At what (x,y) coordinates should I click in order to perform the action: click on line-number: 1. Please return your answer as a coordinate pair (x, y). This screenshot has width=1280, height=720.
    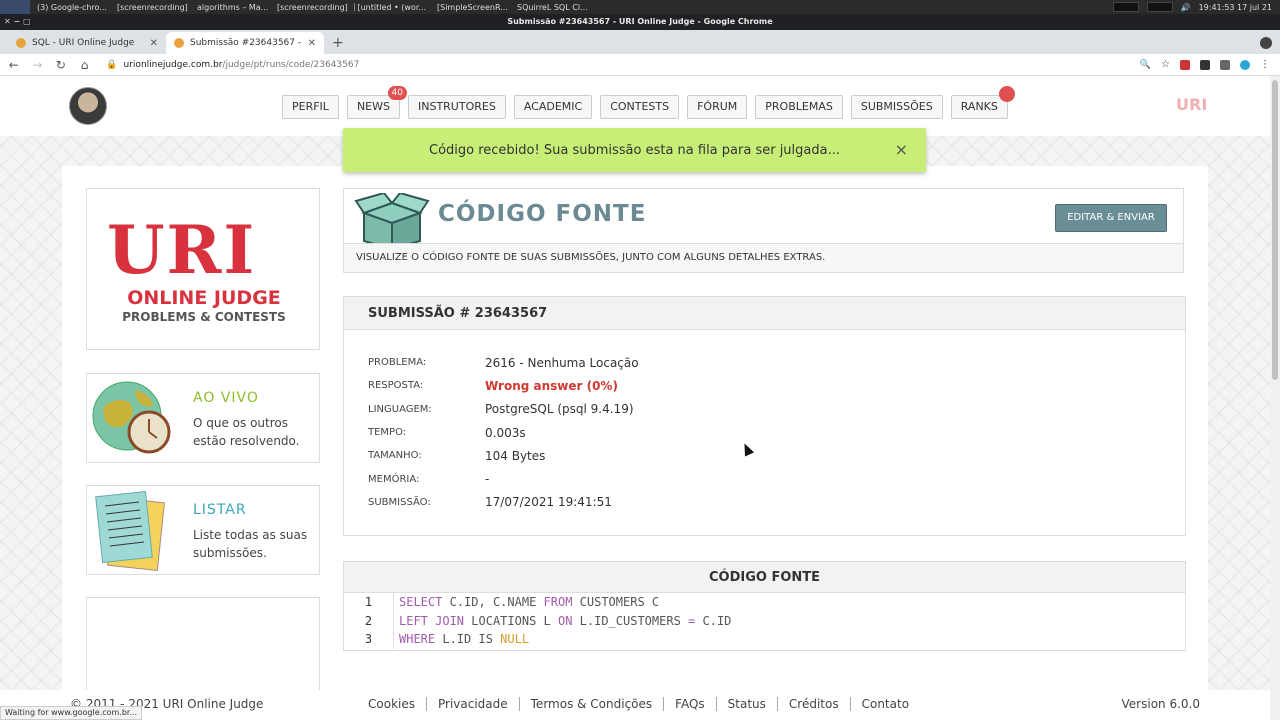
    Looking at the image, I should click on (369, 602).